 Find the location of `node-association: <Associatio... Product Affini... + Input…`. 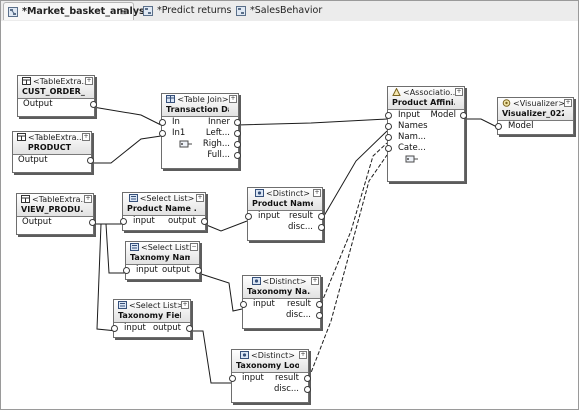

node-association: <Associatio... Product Affini... + Input… is located at coordinates (426, 134).